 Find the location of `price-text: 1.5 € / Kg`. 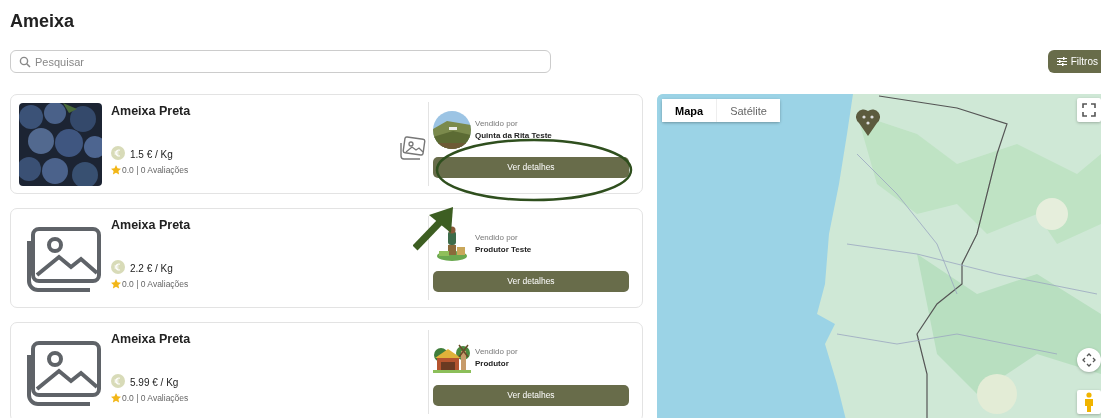

price-text: 1.5 € / Kg is located at coordinates (151, 154).